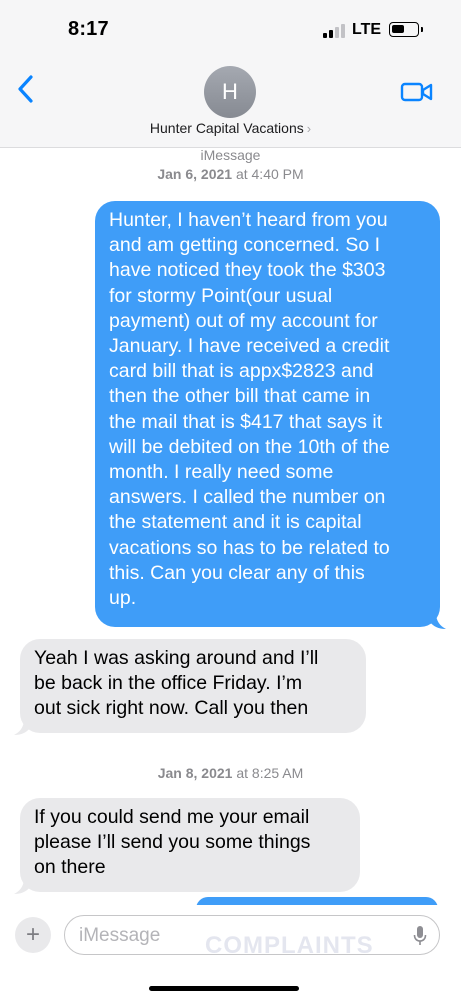 Image resolution: width=461 pixels, height=1000 pixels. What do you see at coordinates (221, 472) in the screenshot?
I see `message-line: month. I really need some` at bounding box center [221, 472].